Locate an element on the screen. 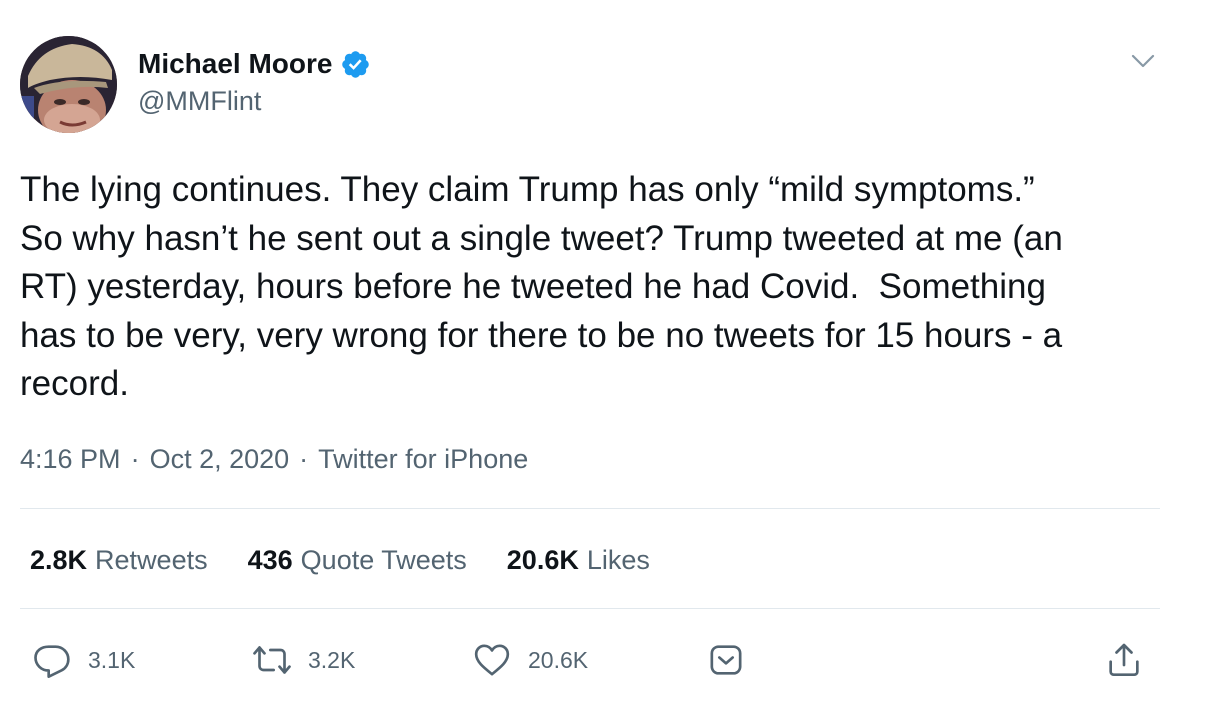  share-icon is located at coordinates (1124, 659).